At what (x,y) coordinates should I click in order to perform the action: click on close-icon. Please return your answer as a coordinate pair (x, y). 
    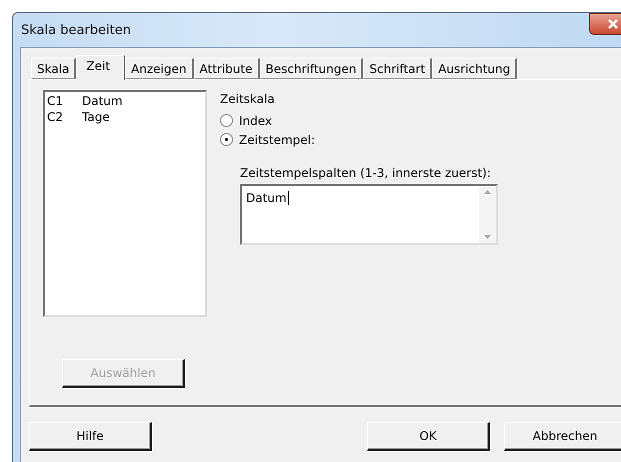
    Looking at the image, I should click on (613, 24).